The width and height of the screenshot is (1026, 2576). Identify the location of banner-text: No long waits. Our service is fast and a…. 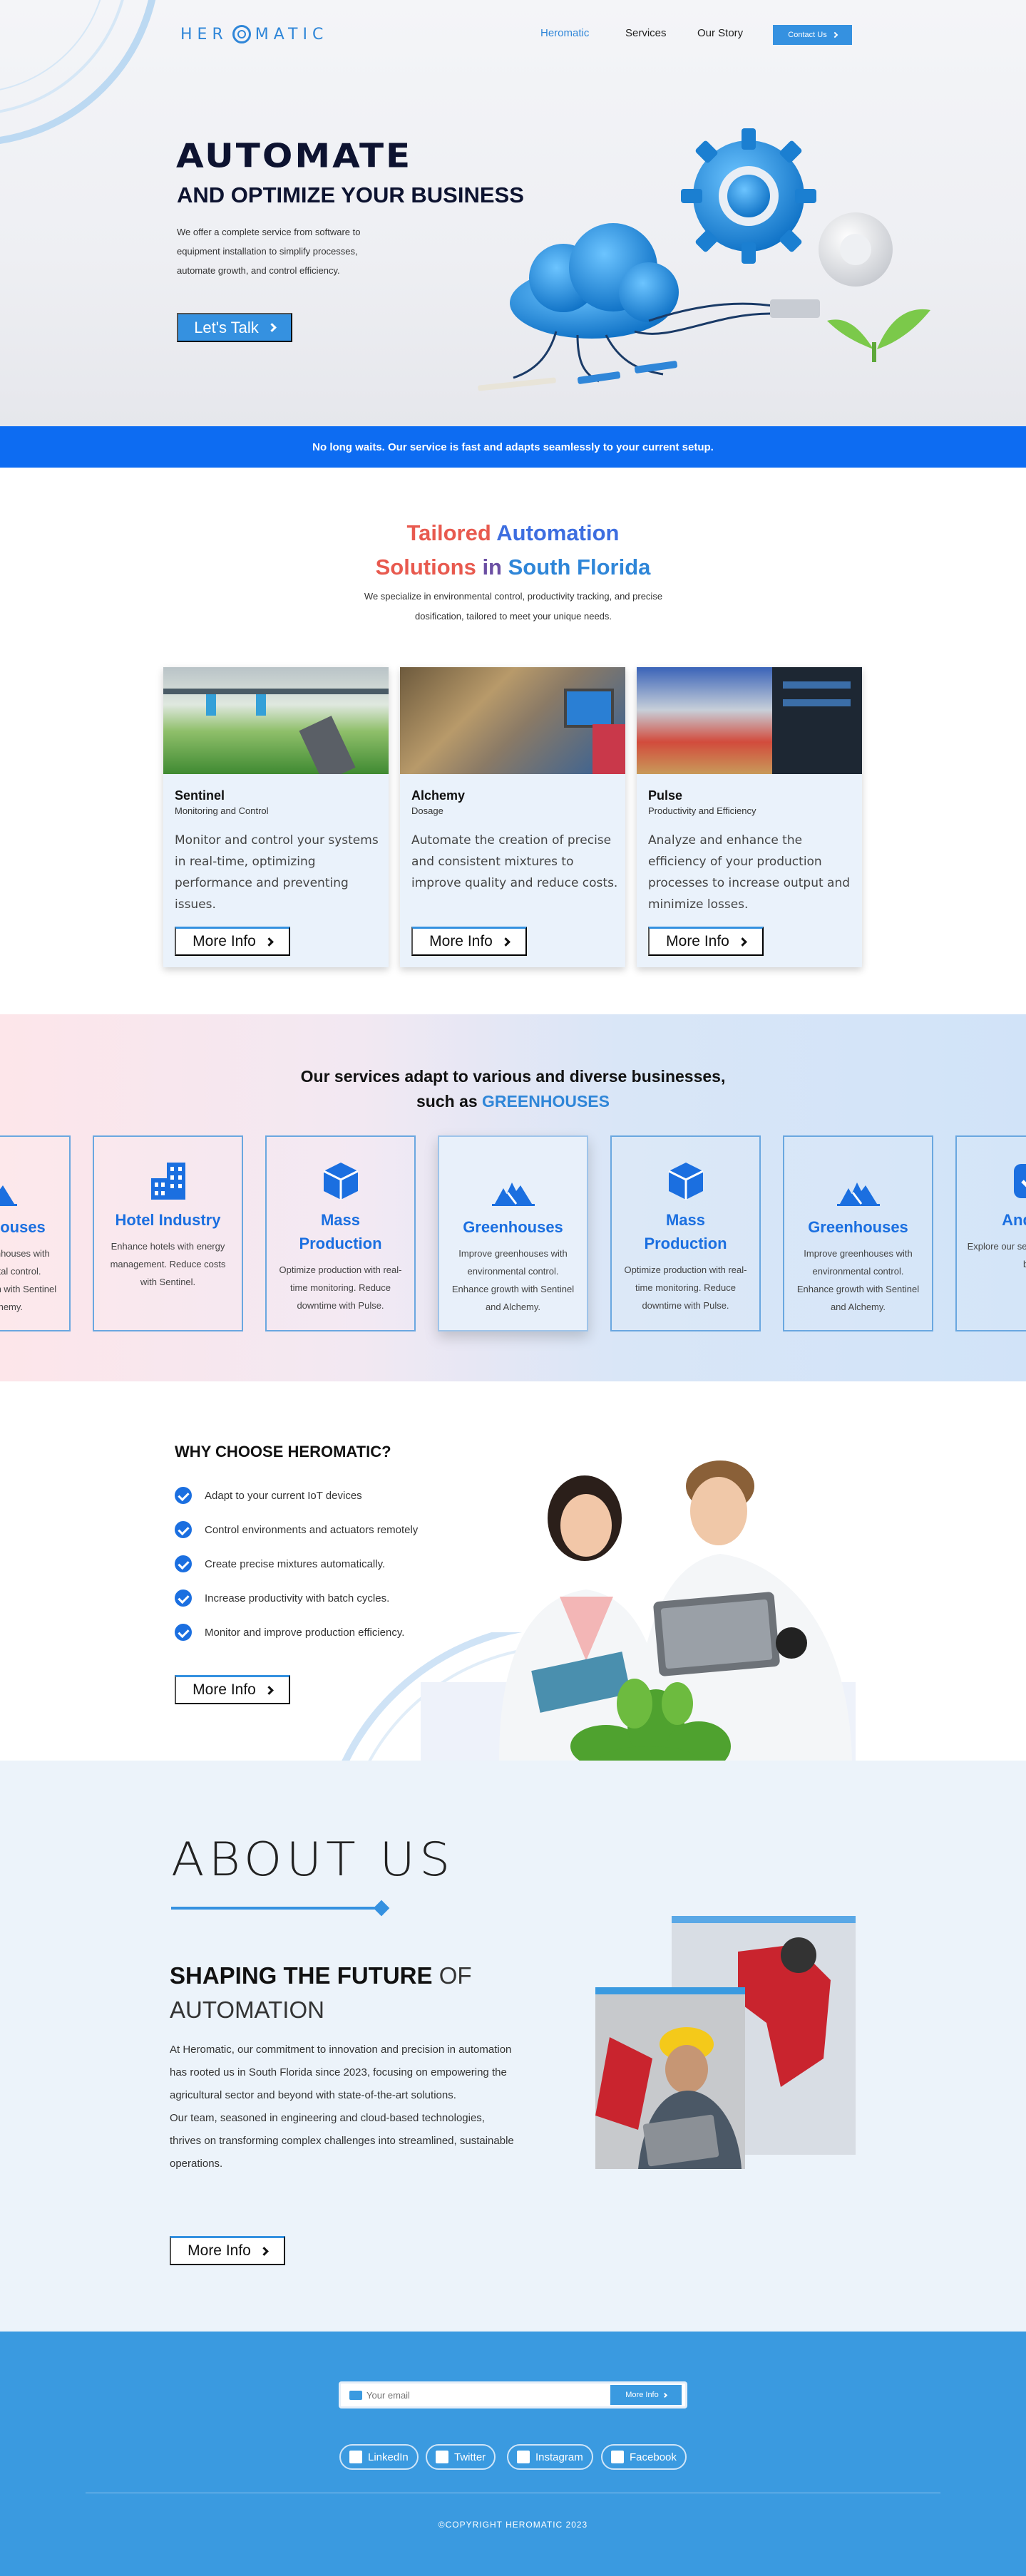
(513, 447).